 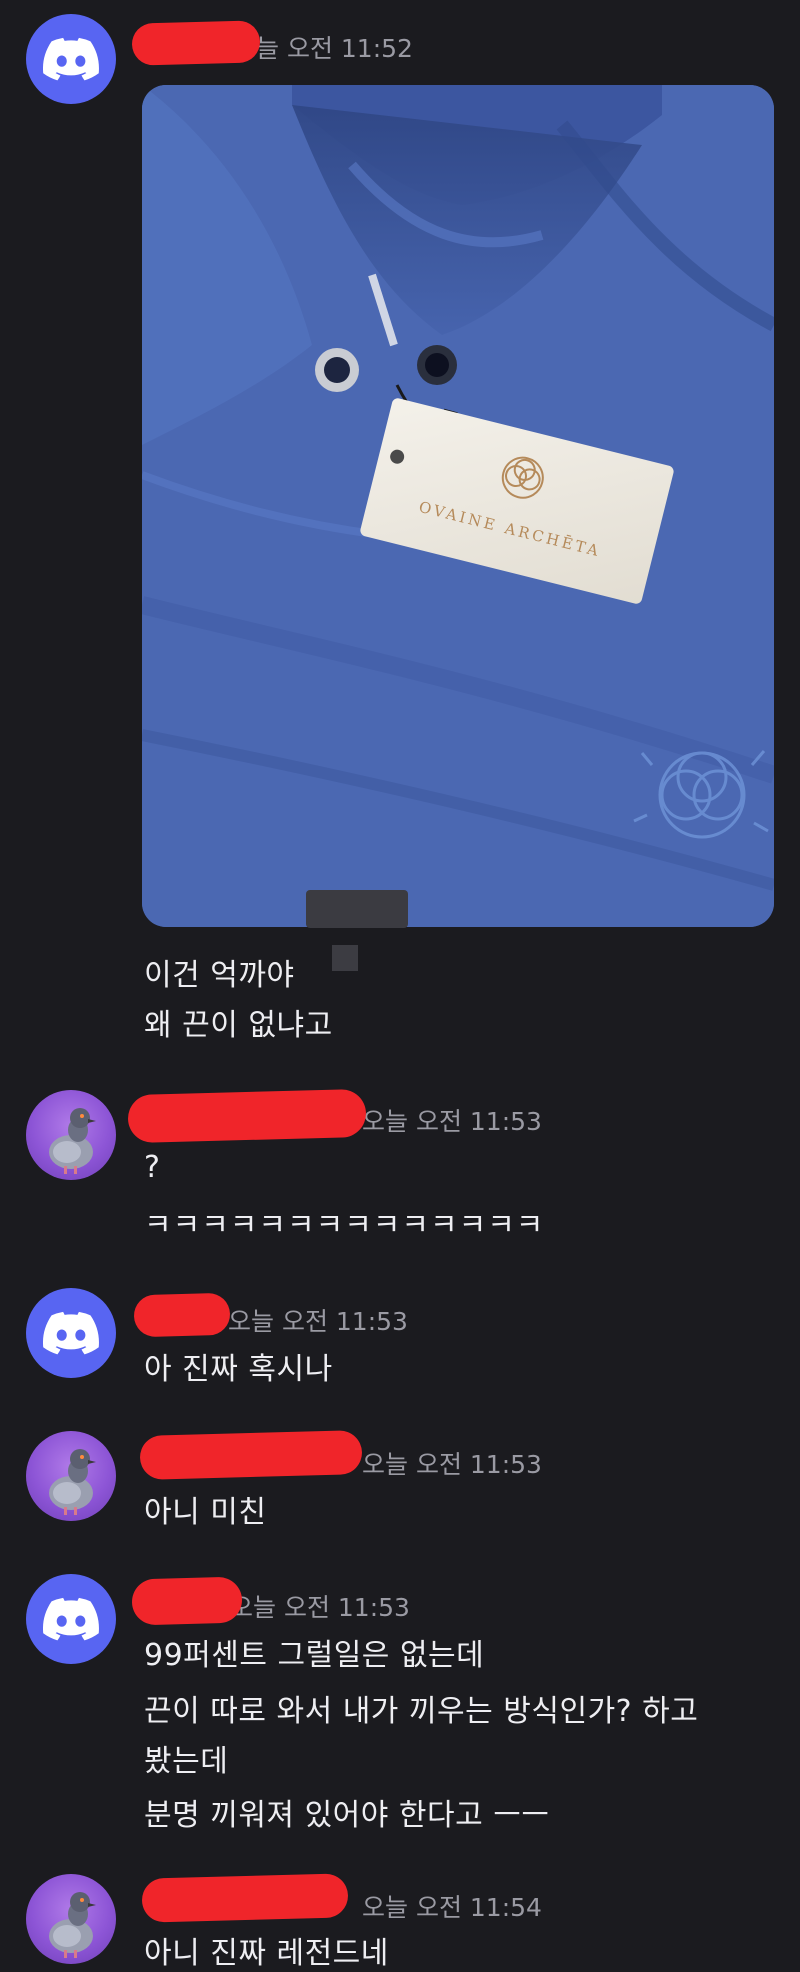 What do you see at coordinates (205, 1512) in the screenshot?
I see `message-text: 아니 미친` at bounding box center [205, 1512].